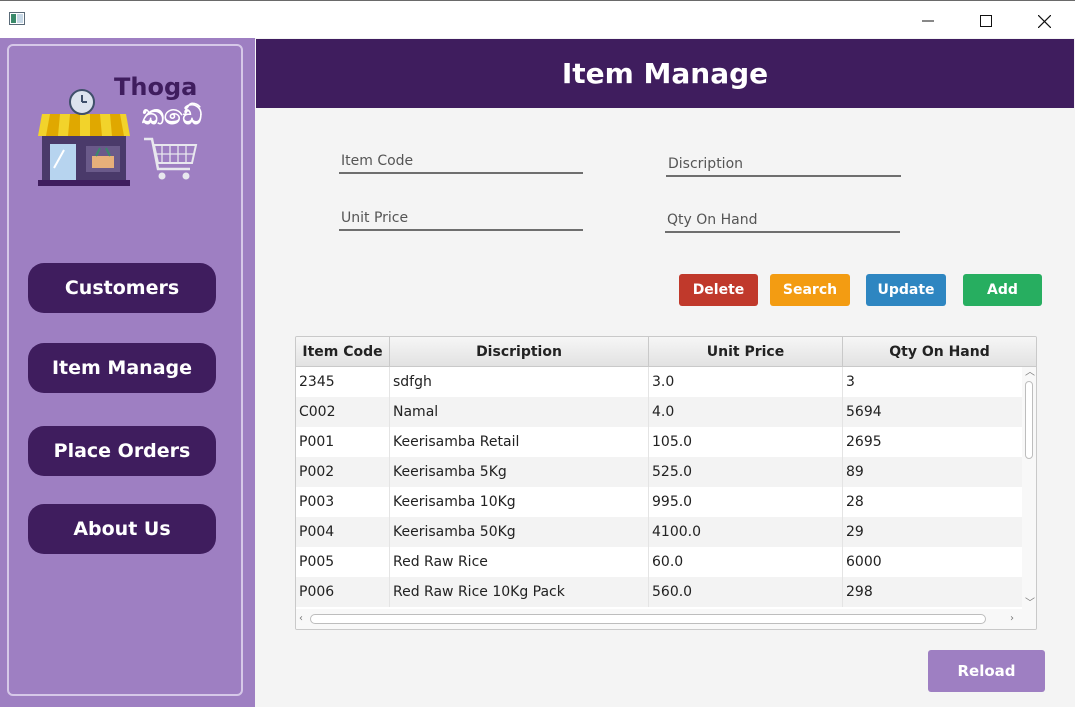 The width and height of the screenshot is (1075, 707). What do you see at coordinates (82, 102) in the screenshot?
I see `clock-icon` at bounding box center [82, 102].